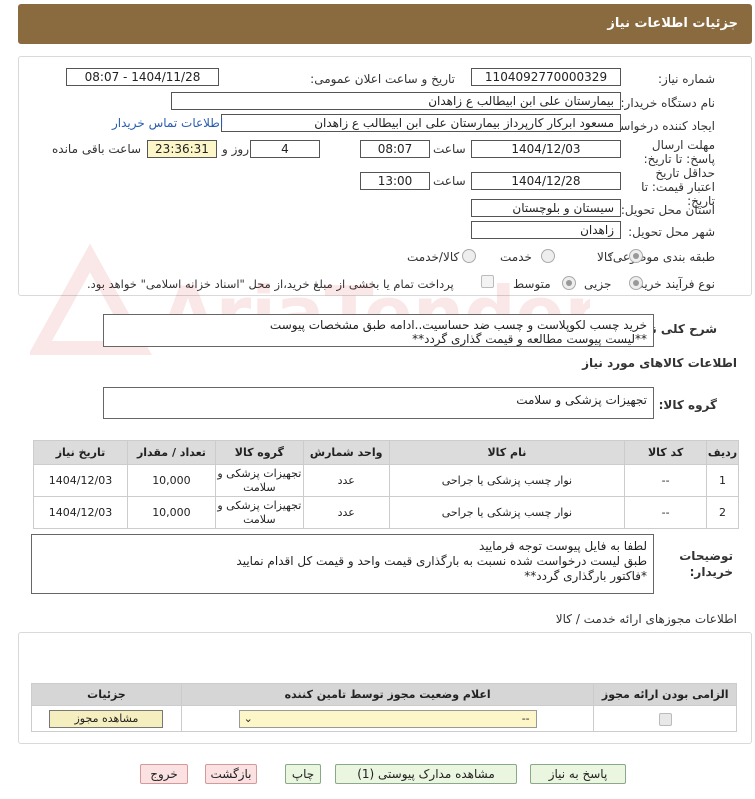 The width and height of the screenshot is (755, 799). What do you see at coordinates (378, 403) in the screenshot?
I see `goods-group-field: تجهیزات پزشکی و سلامت` at bounding box center [378, 403].